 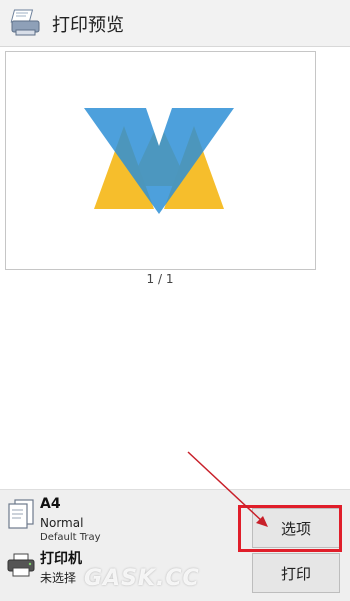 What do you see at coordinates (88, 25) in the screenshot?
I see `page-title: 打印预览` at bounding box center [88, 25].